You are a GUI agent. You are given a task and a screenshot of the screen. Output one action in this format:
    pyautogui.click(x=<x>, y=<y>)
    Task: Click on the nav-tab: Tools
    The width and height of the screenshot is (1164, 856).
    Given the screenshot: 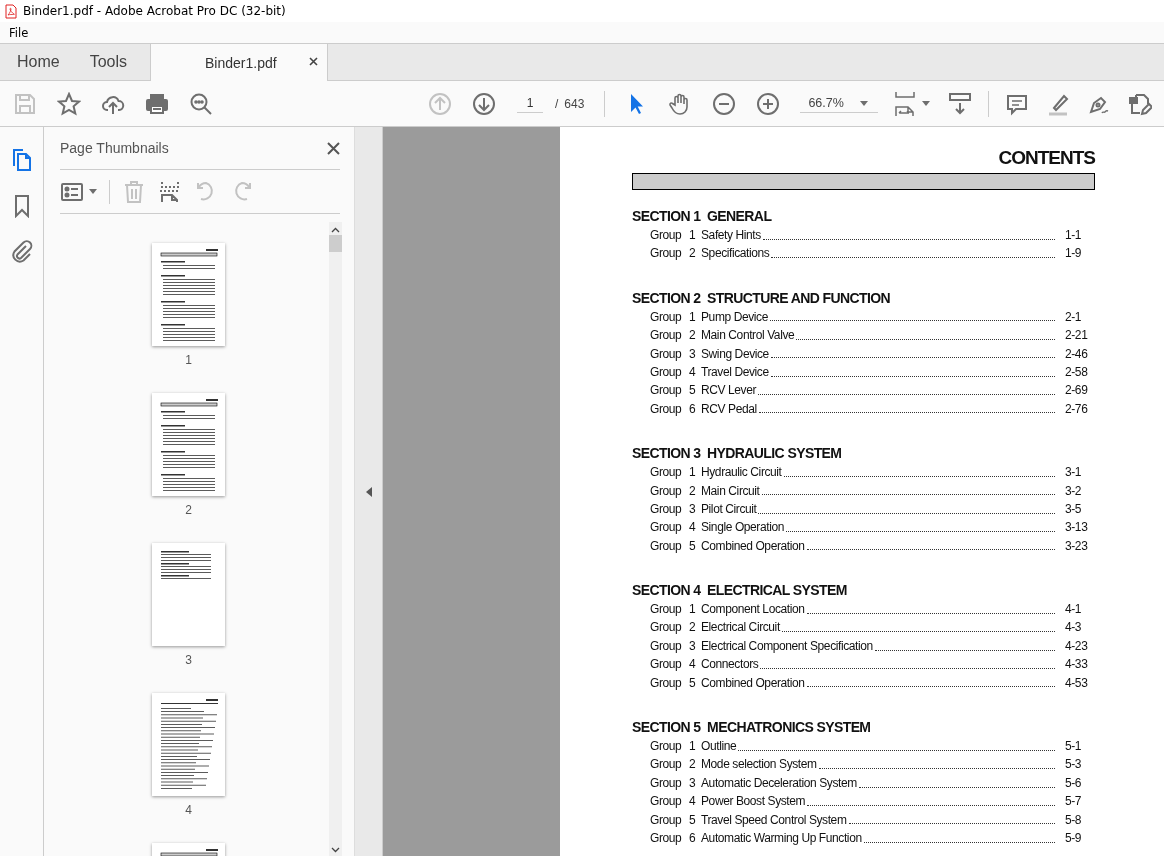 What is the action you would take?
    pyautogui.click(x=108, y=62)
    